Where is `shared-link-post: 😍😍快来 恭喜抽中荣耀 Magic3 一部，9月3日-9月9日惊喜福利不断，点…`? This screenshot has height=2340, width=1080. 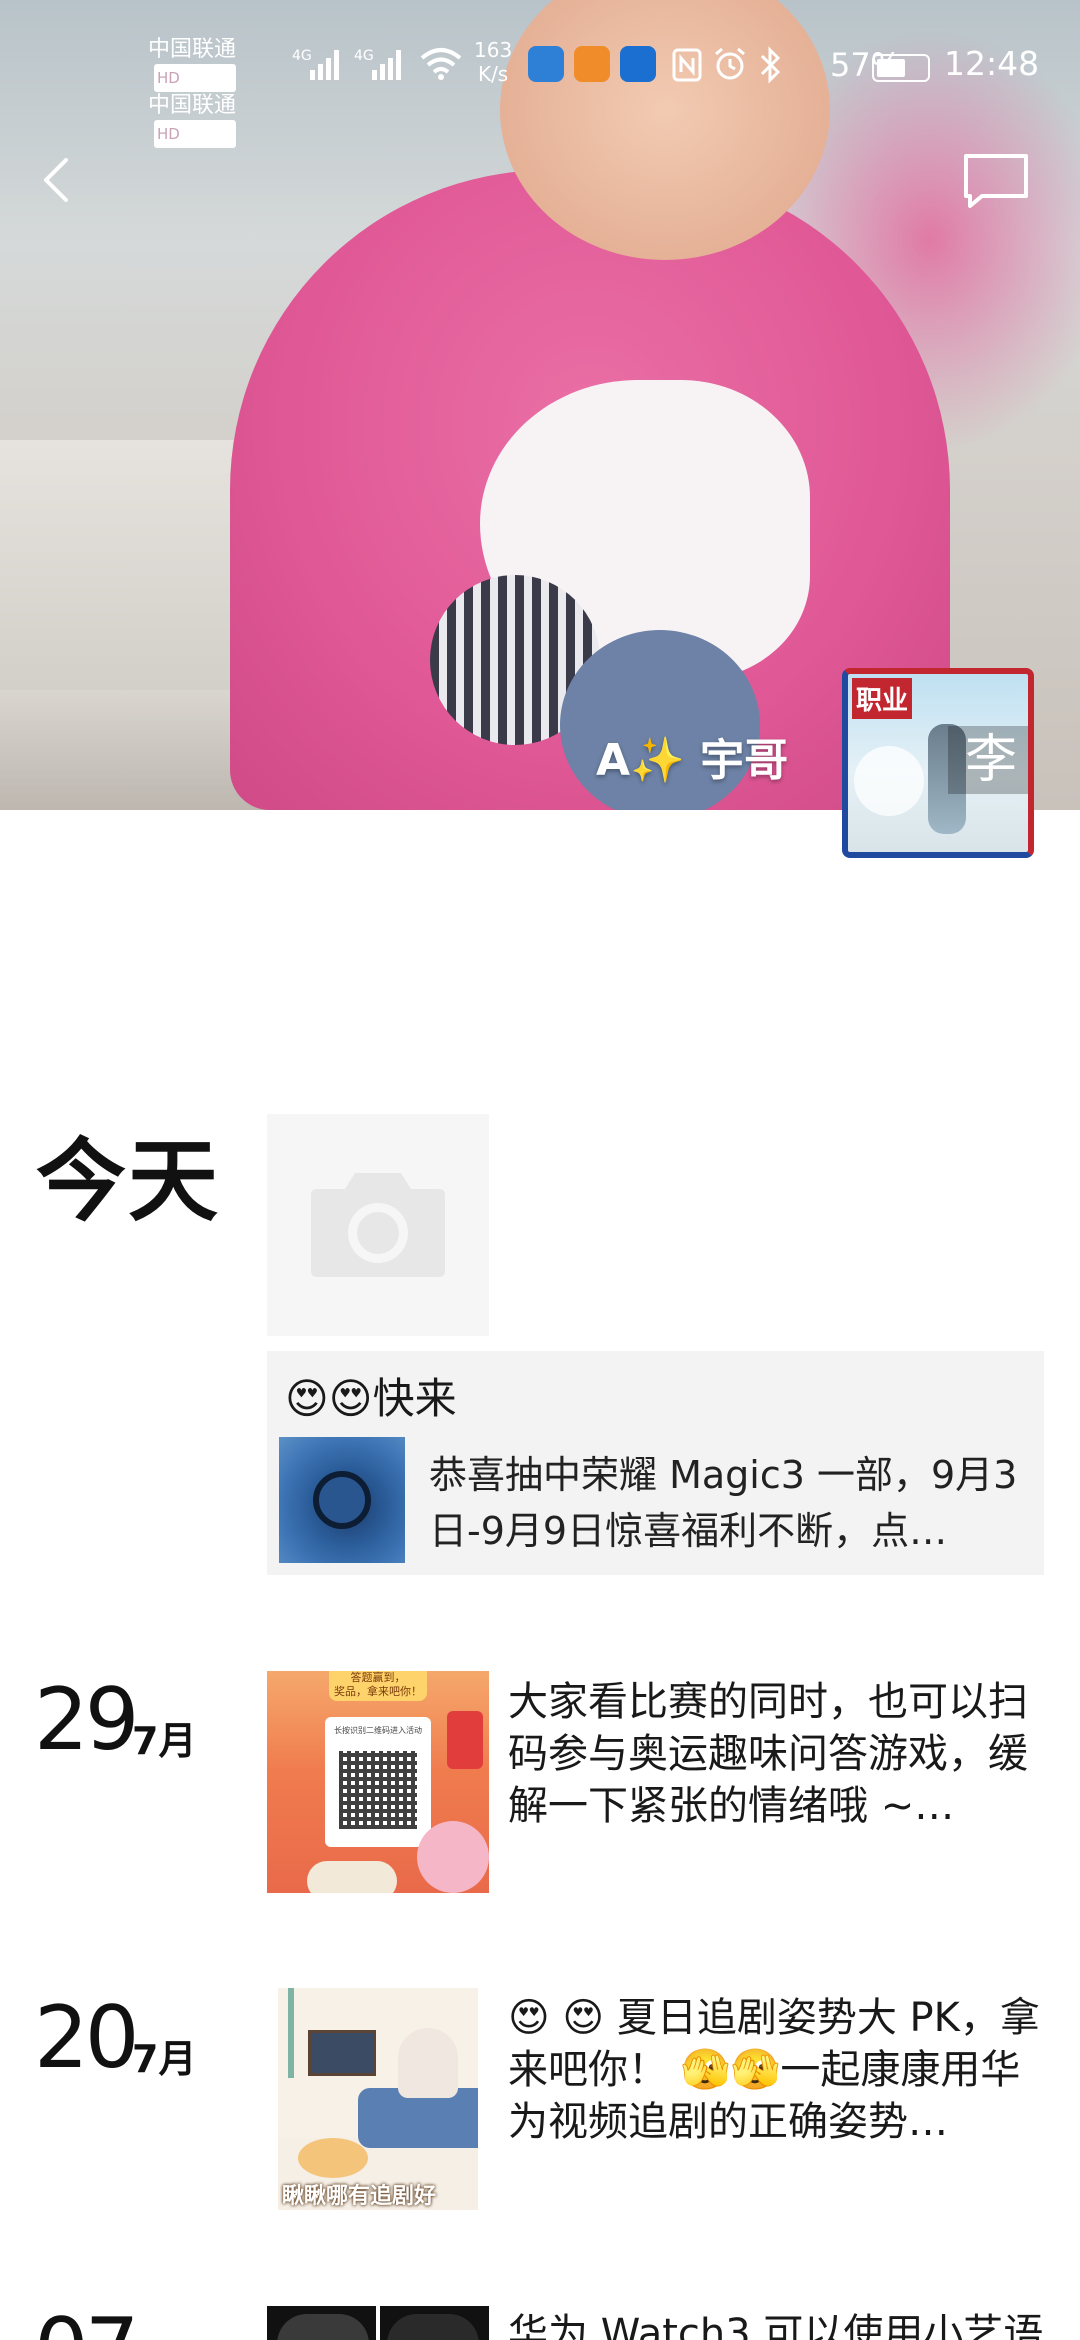
shared-link-post: 😍😍快来 恭喜抽中荣耀 Magic3 一部，9月3日-9月9日惊喜福利不断，点… is located at coordinates (655, 1463).